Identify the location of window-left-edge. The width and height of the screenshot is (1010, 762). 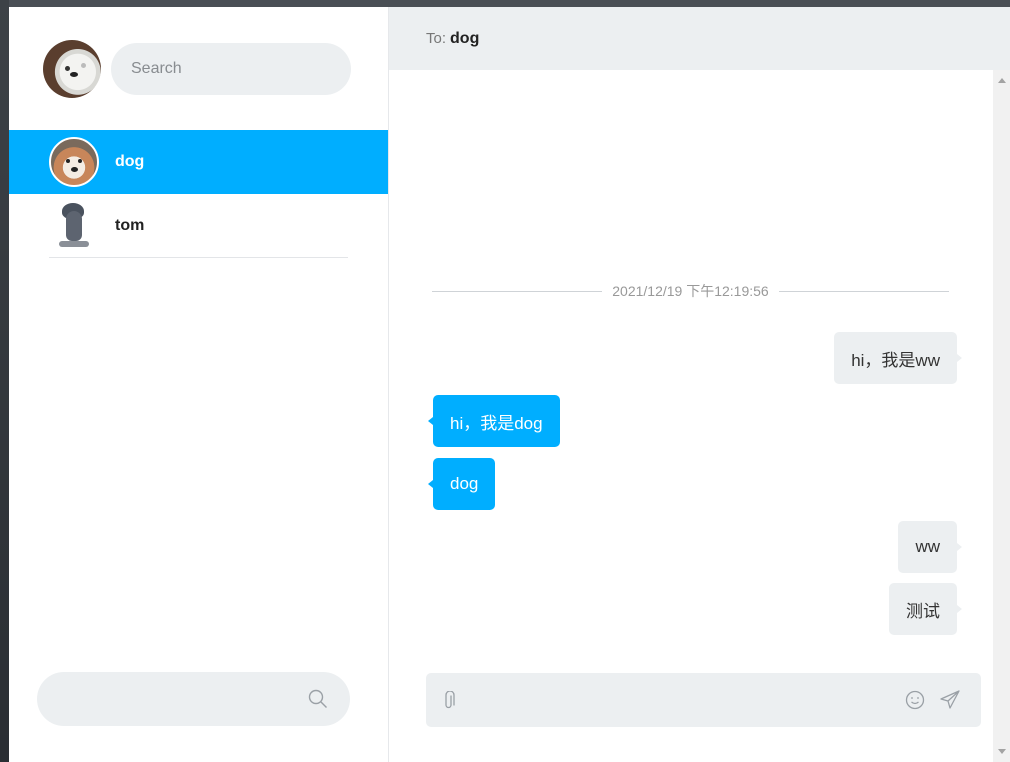
(4, 381).